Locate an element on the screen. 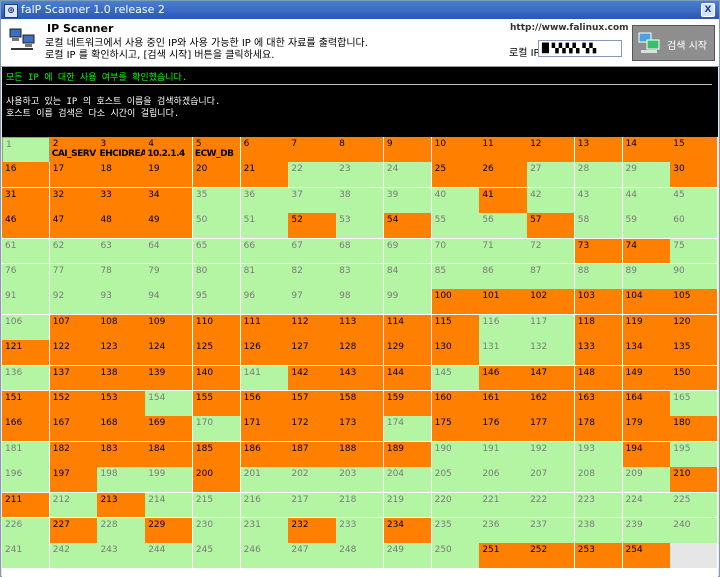 This screenshot has height=577, width=720. ip-cell-217: 217 is located at coordinates (312, 505).